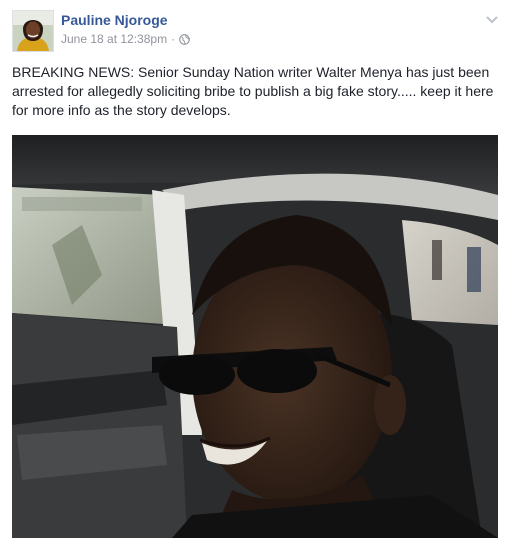 The width and height of the screenshot is (509, 538). I want to click on post-timestamp: June 18 at 12:38pm, so click(114, 39).